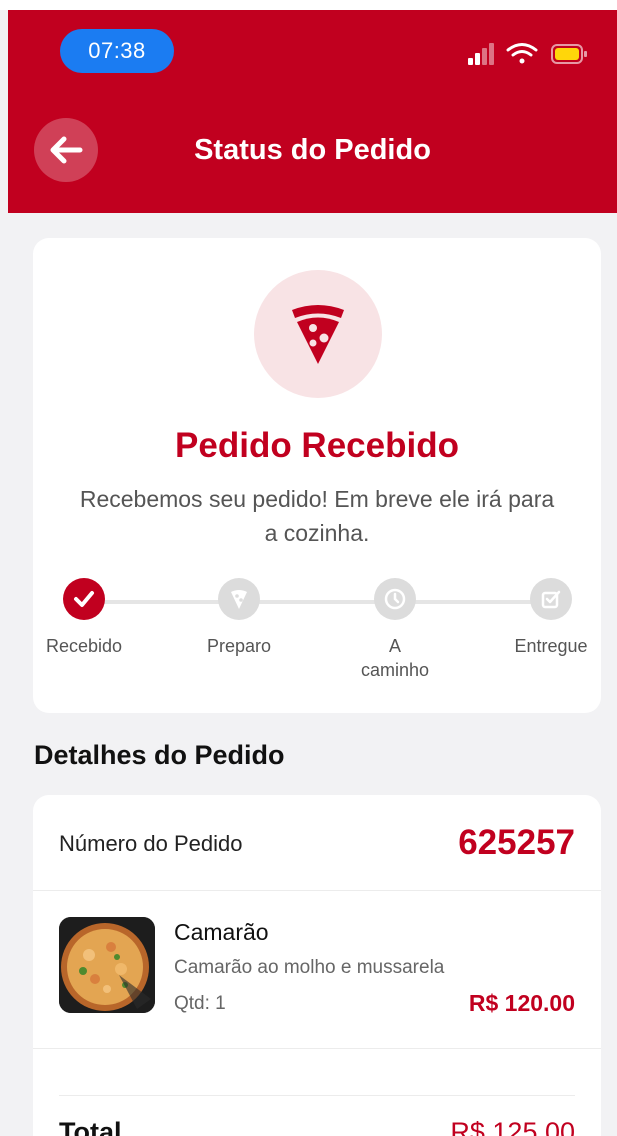 Image resolution: width=617 pixels, height=1136 pixels. Describe the element at coordinates (117, 51) in the screenshot. I see `status-time: 07:38` at that location.